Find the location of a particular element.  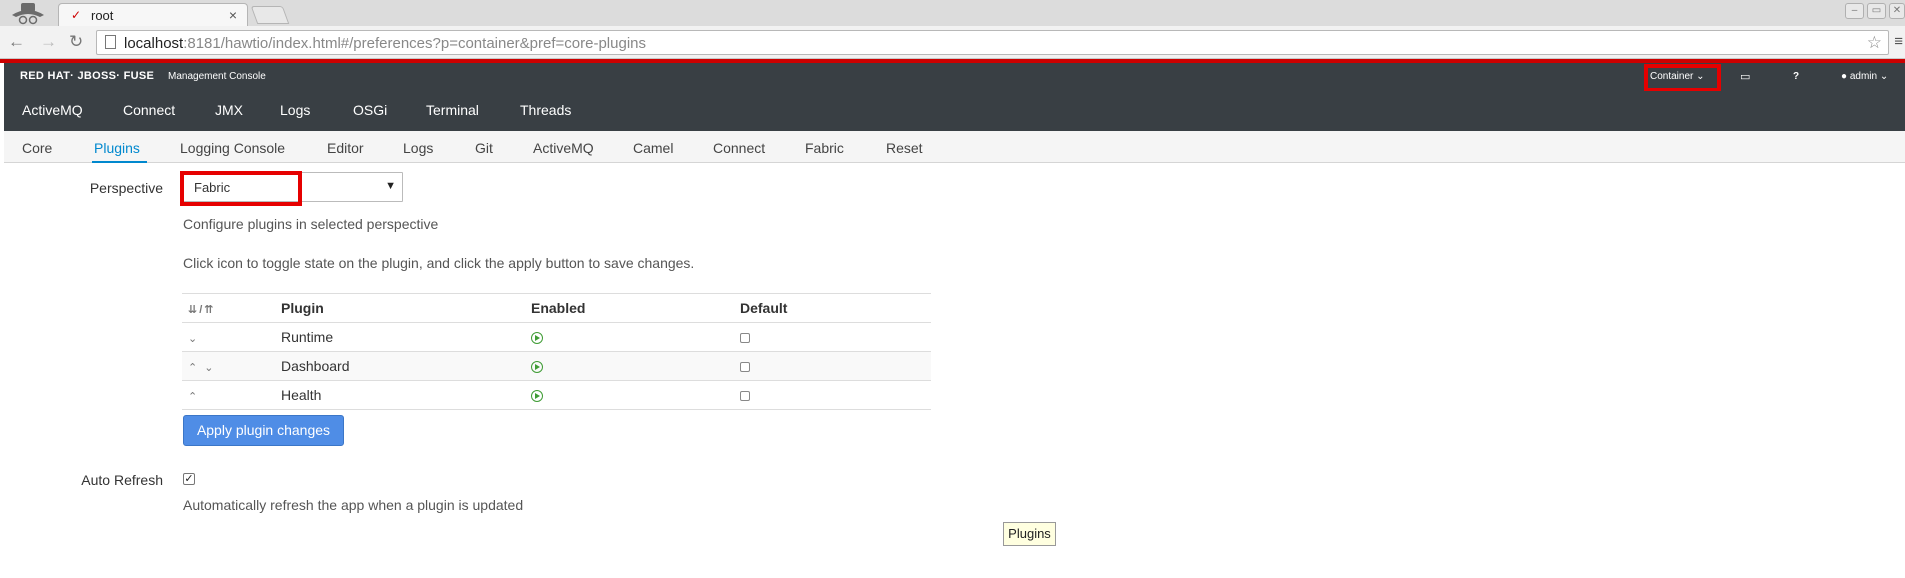

default-header: Default is located at coordinates (835, 308).